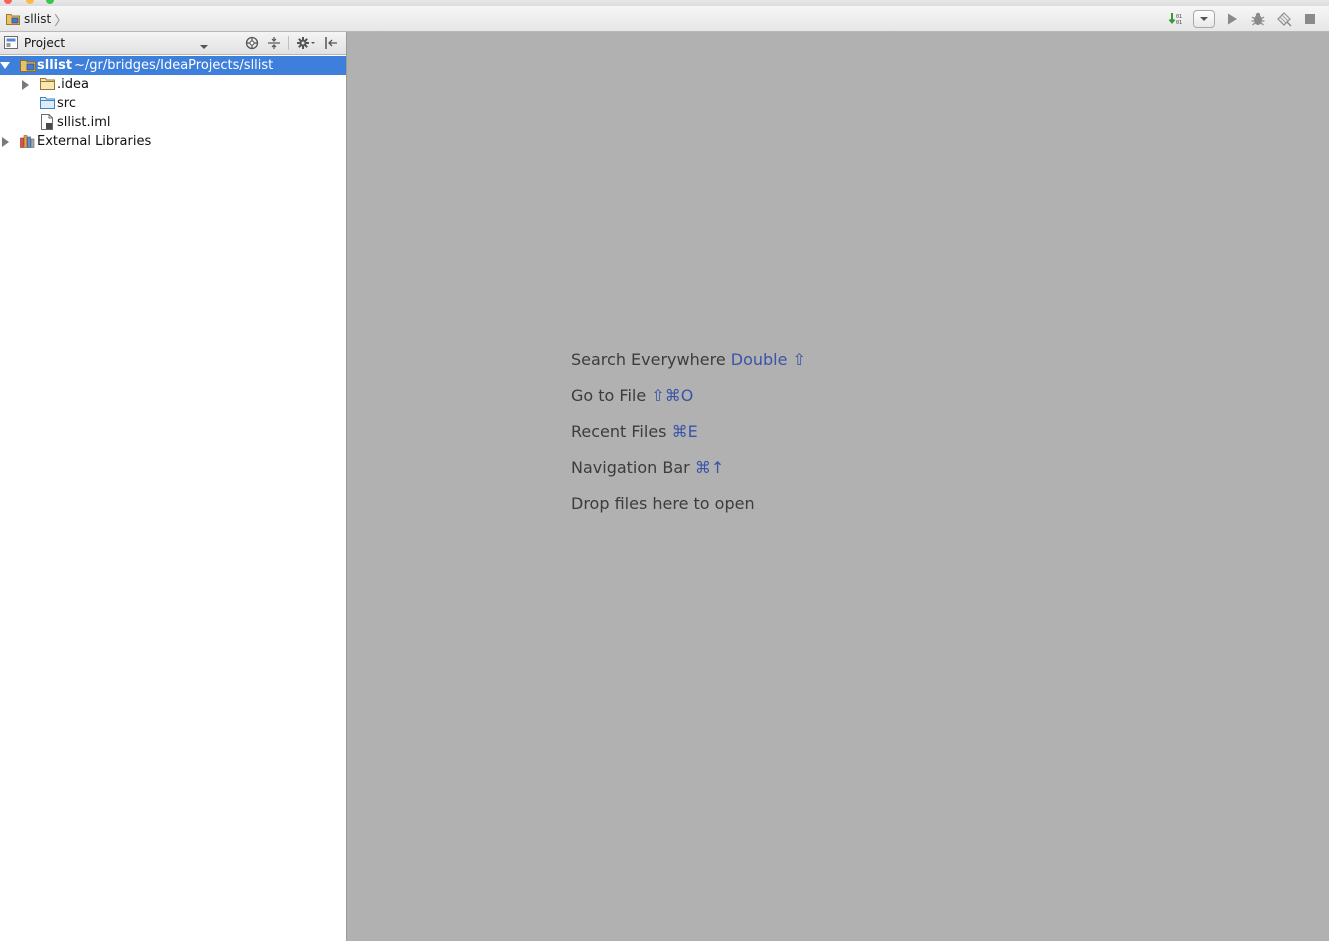  I want to click on run-toolbar: 01 01, so click(1243, 19).